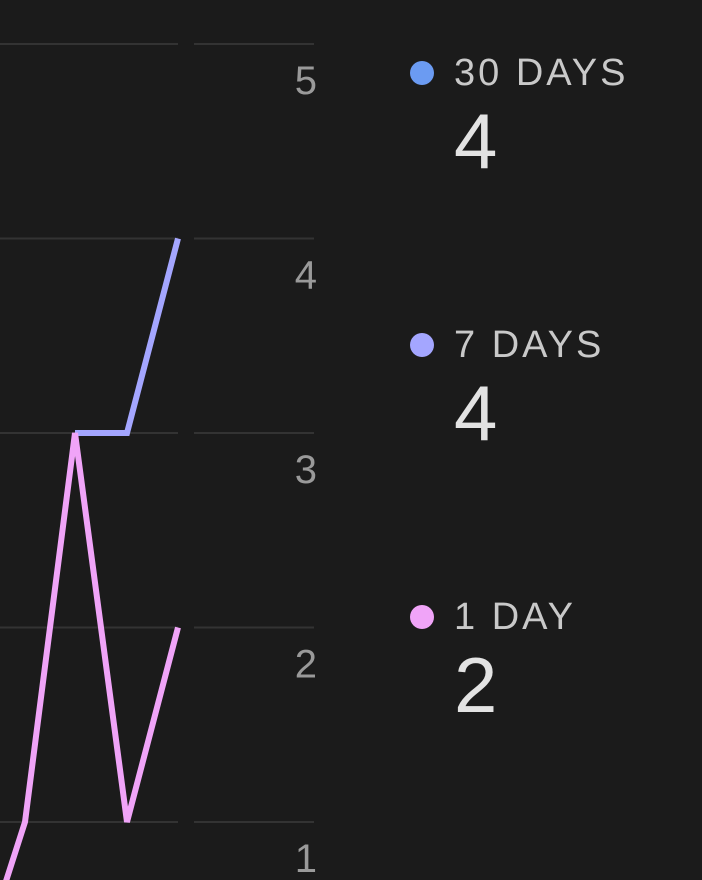 Image resolution: width=702 pixels, height=880 pixels. I want to click on legend-label: 30 DAYS, so click(541, 72).